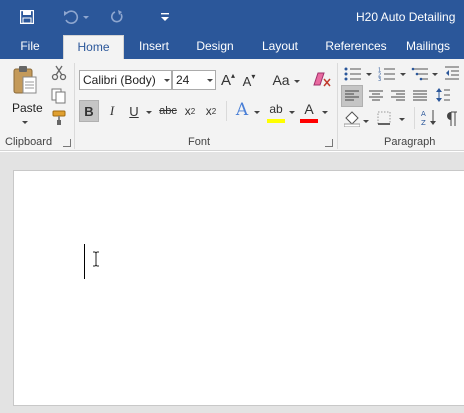 This screenshot has width=464, height=413. I want to click on font-size-dropdown-icon, so click(210, 80).